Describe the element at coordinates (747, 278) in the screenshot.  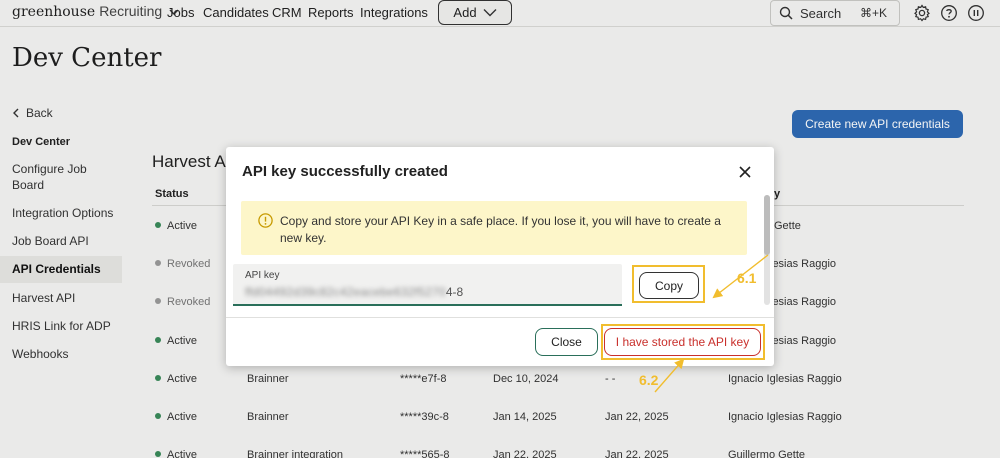
I see `annotation-label-6-1: 6.1` at that location.